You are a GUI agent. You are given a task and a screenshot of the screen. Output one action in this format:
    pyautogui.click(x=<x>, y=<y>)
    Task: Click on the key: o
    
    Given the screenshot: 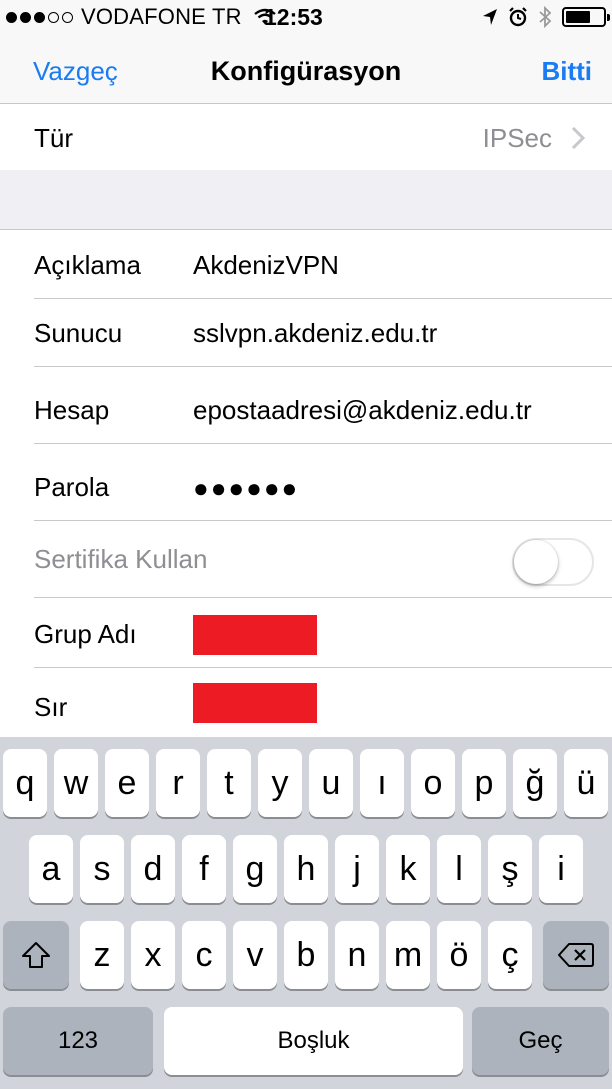 What is the action you would take?
    pyautogui.click(x=433, y=783)
    